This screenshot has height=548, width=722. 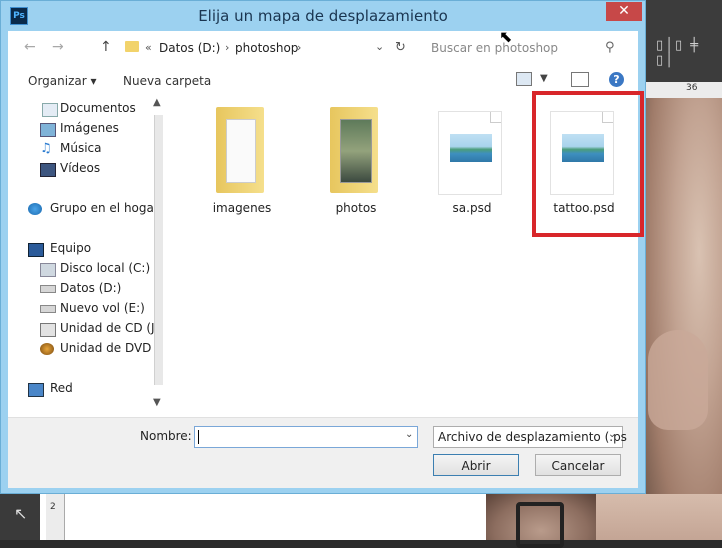 I want to click on file-name: imagenes, so click(x=242, y=208).